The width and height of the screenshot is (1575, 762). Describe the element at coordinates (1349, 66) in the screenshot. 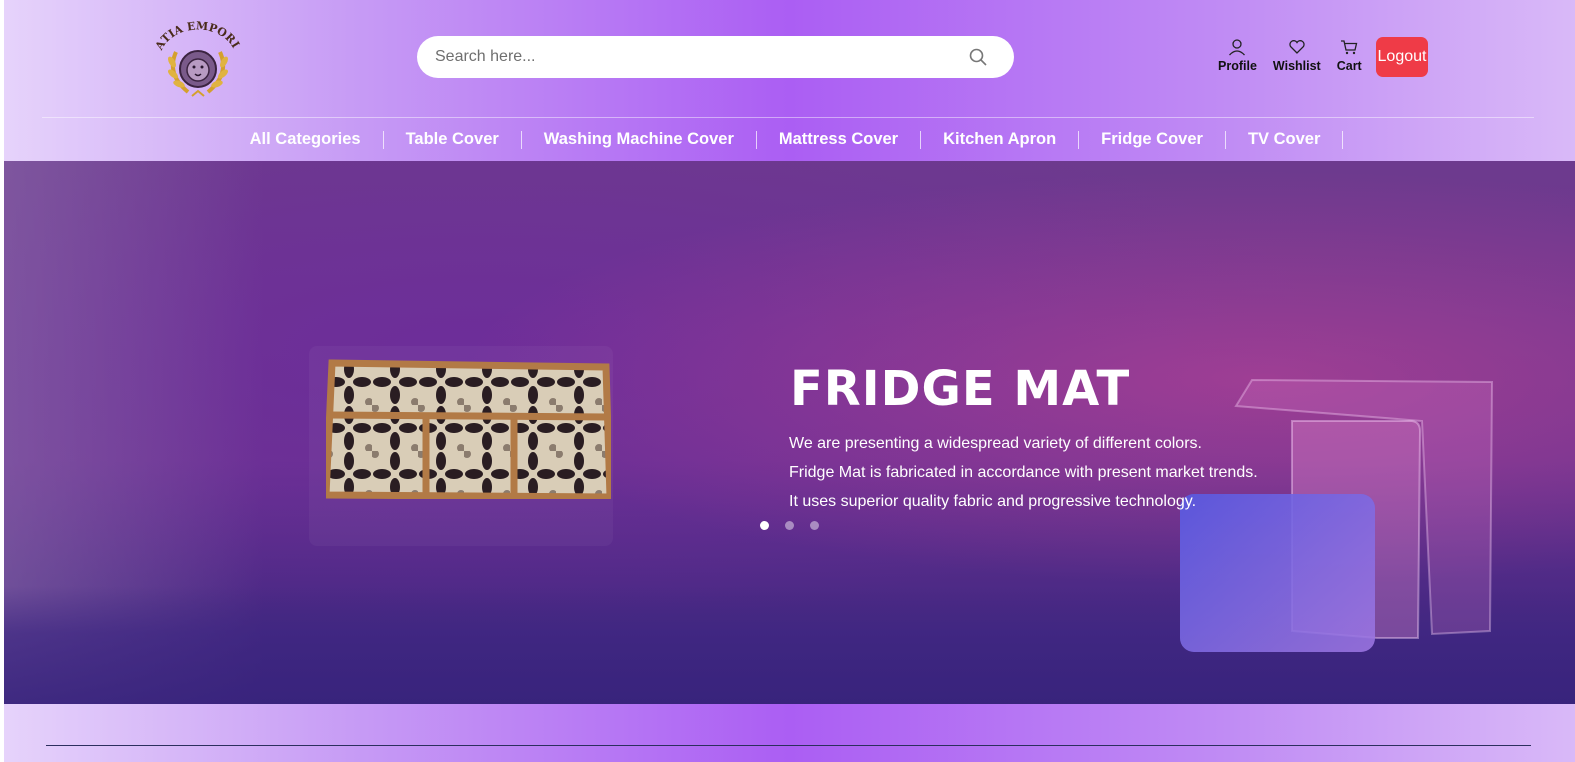

I see `cart-label: Cart` at that location.